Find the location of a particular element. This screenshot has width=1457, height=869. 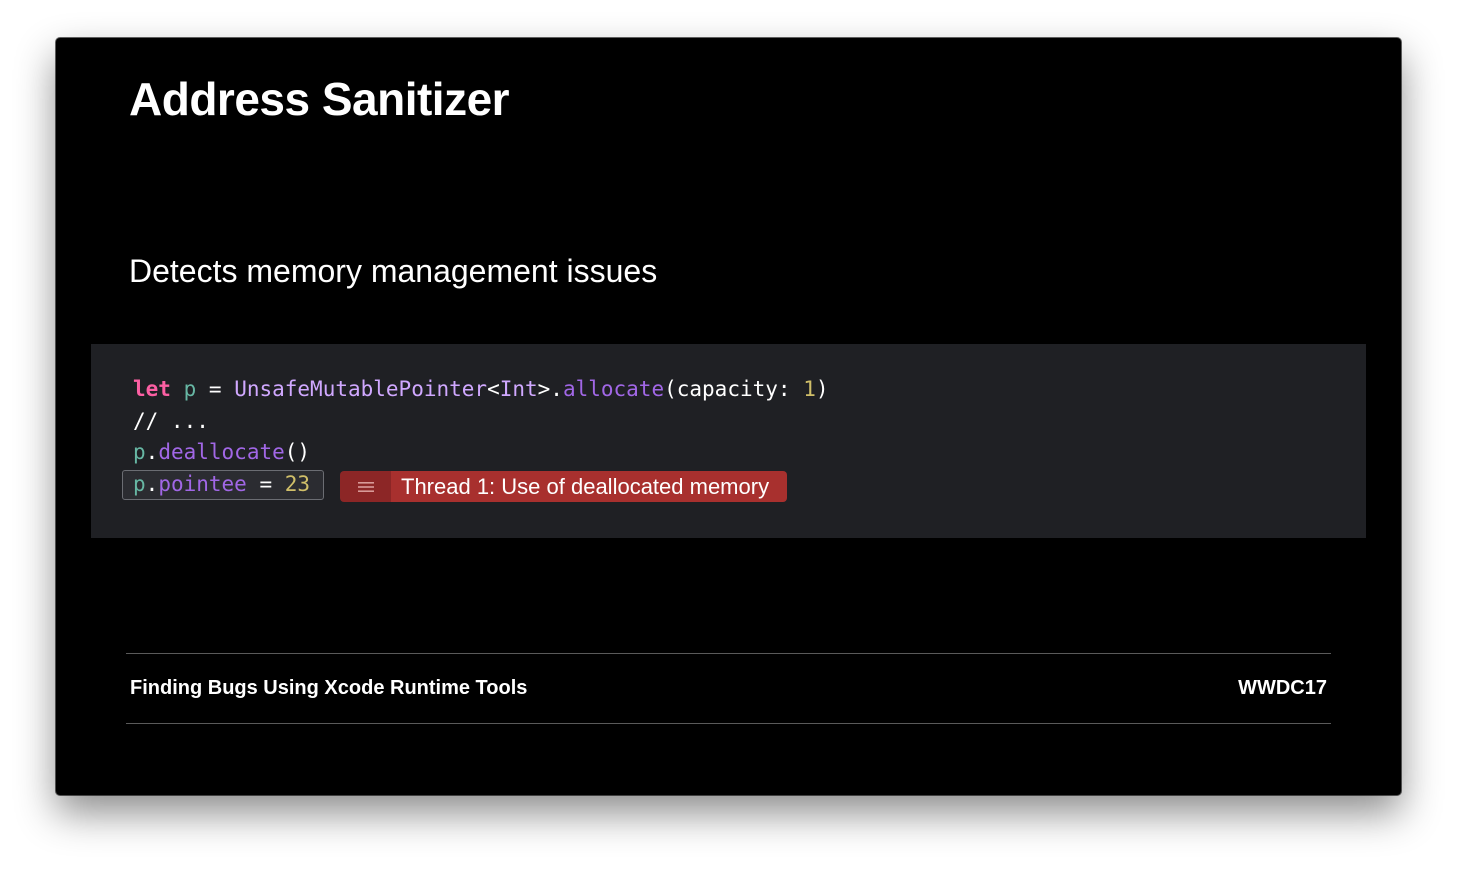

session-title: Finding Bugs Using Xcode Runtime Tools is located at coordinates (329, 688).